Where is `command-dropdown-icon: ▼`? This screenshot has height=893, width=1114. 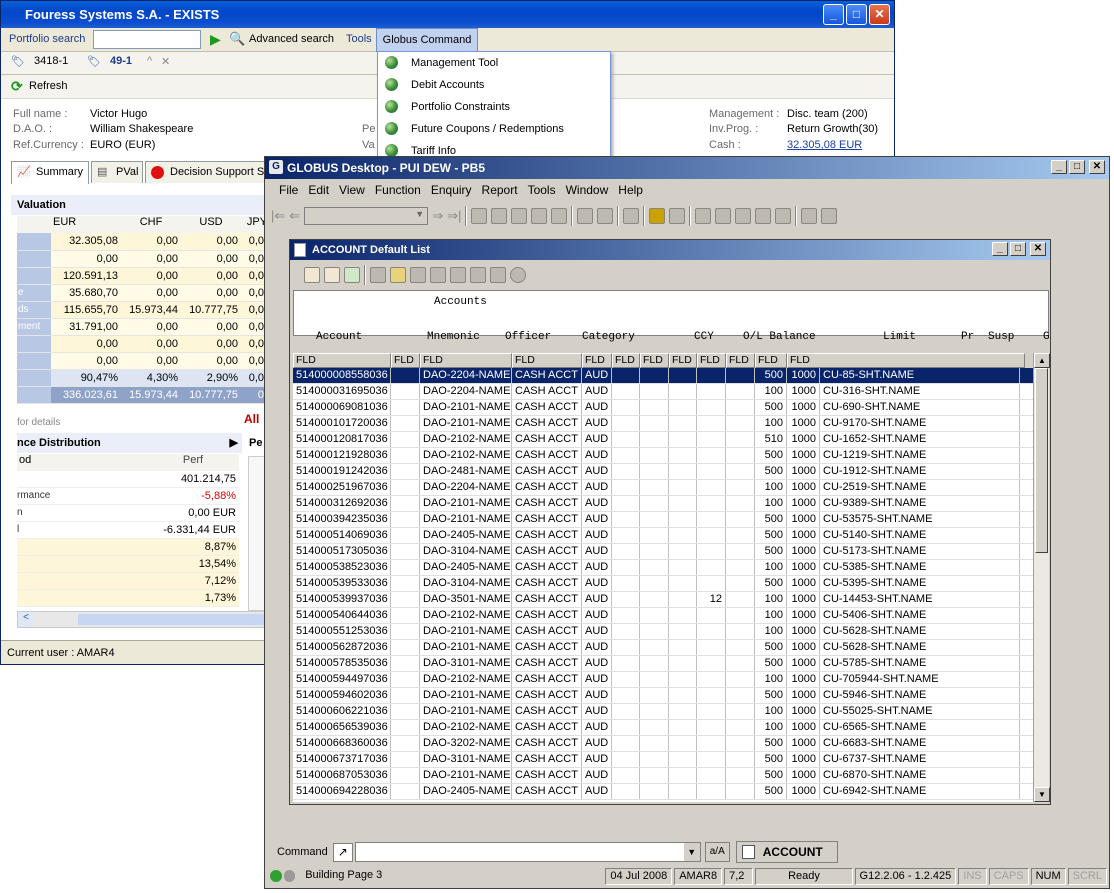 command-dropdown-icon: ▼ is located at coordinates (691, 852).